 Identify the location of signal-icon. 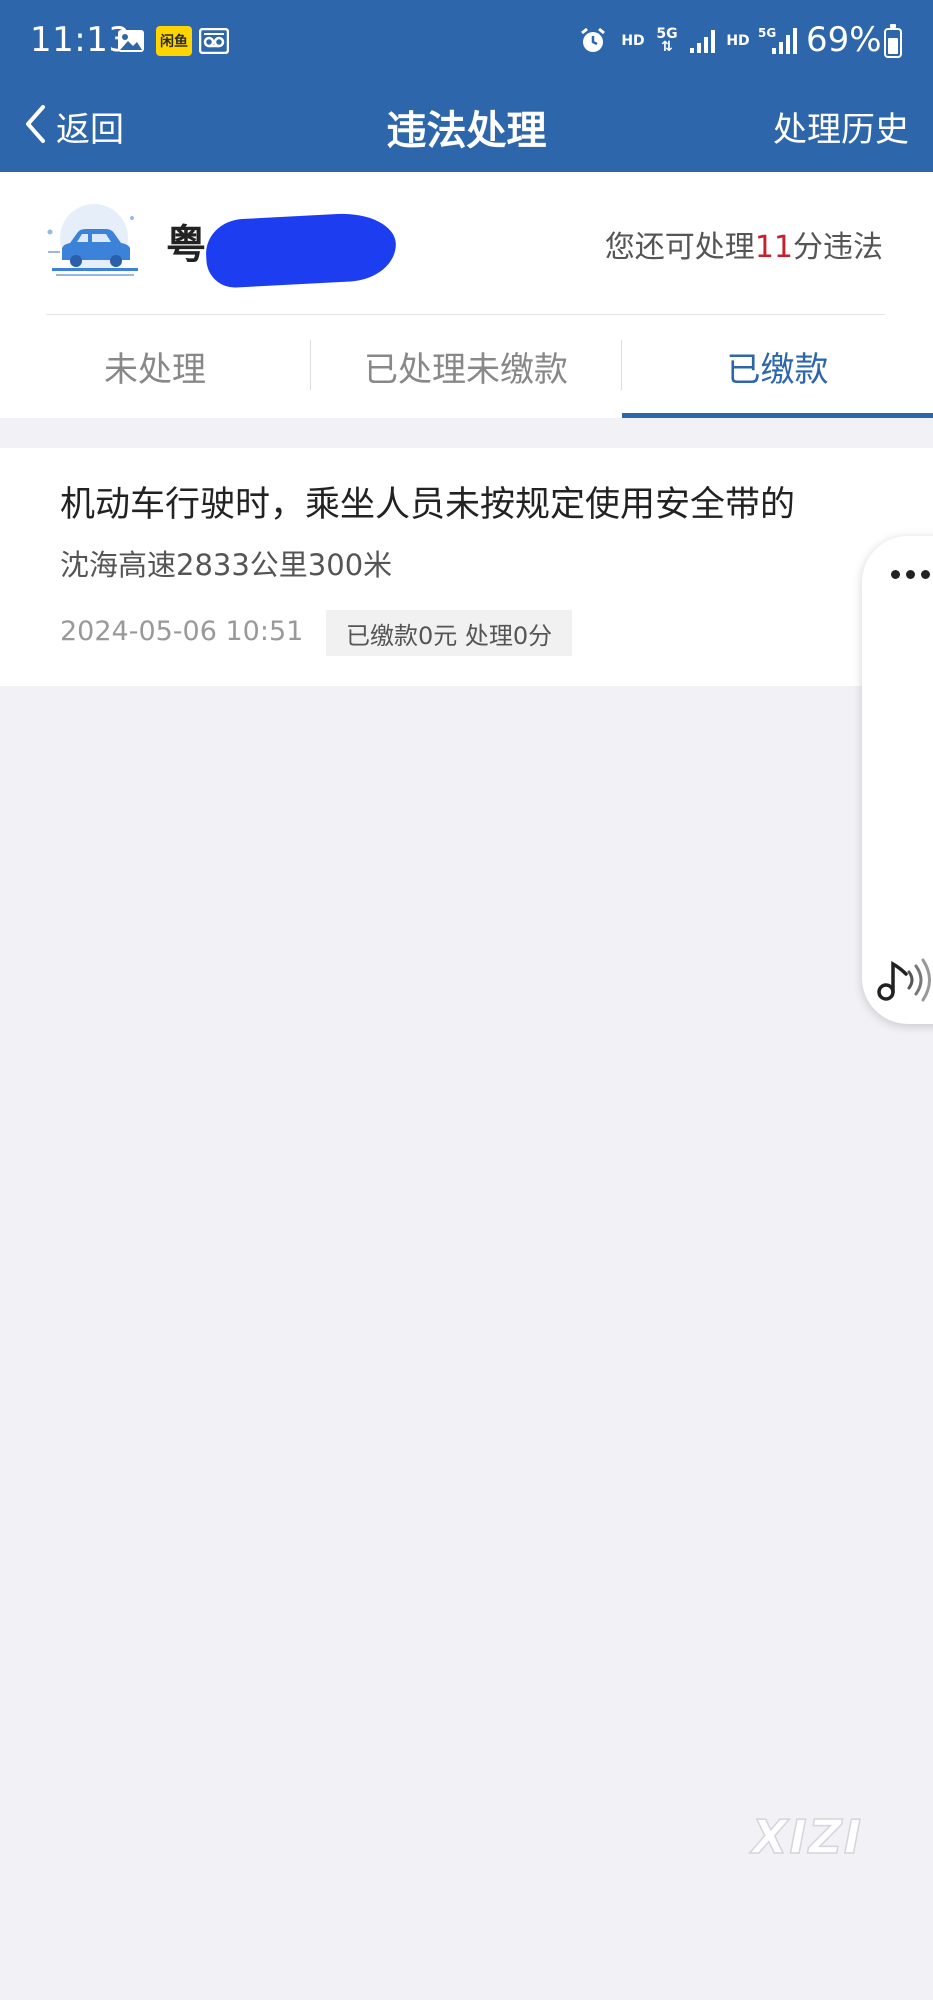
(703, 41).